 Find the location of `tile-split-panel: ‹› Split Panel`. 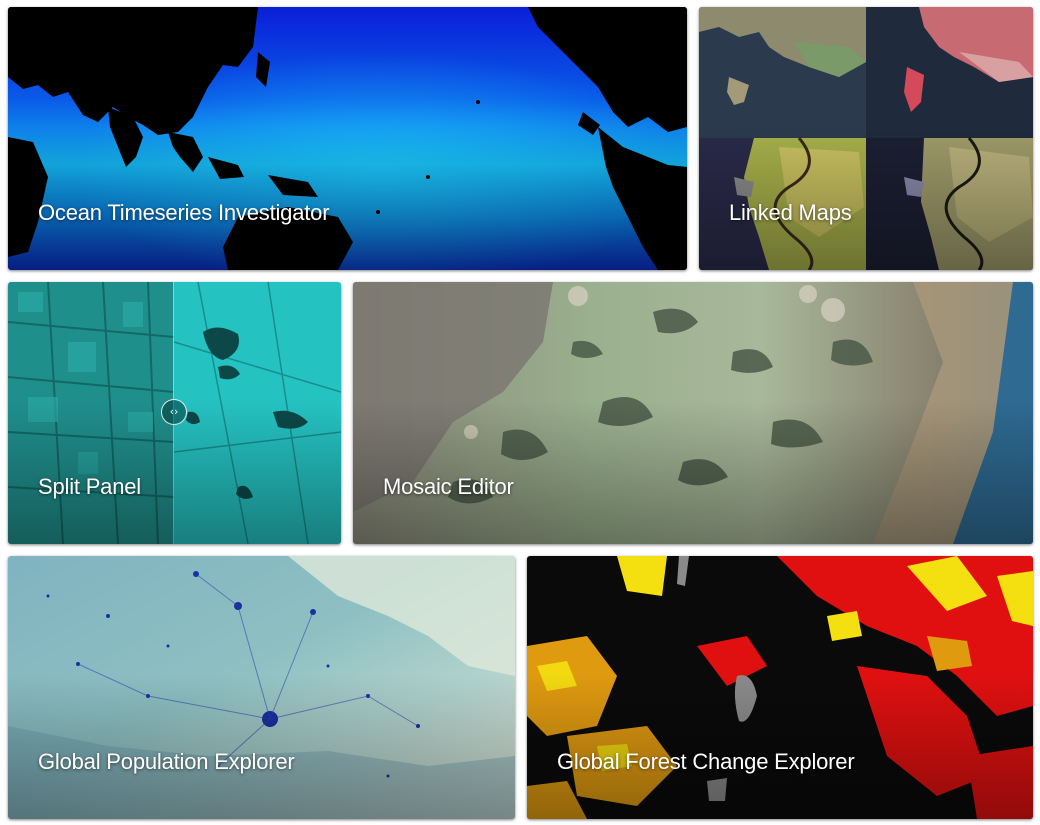

tile-split-panel: ‹› Split Panel is located at coordinates (174, 413).